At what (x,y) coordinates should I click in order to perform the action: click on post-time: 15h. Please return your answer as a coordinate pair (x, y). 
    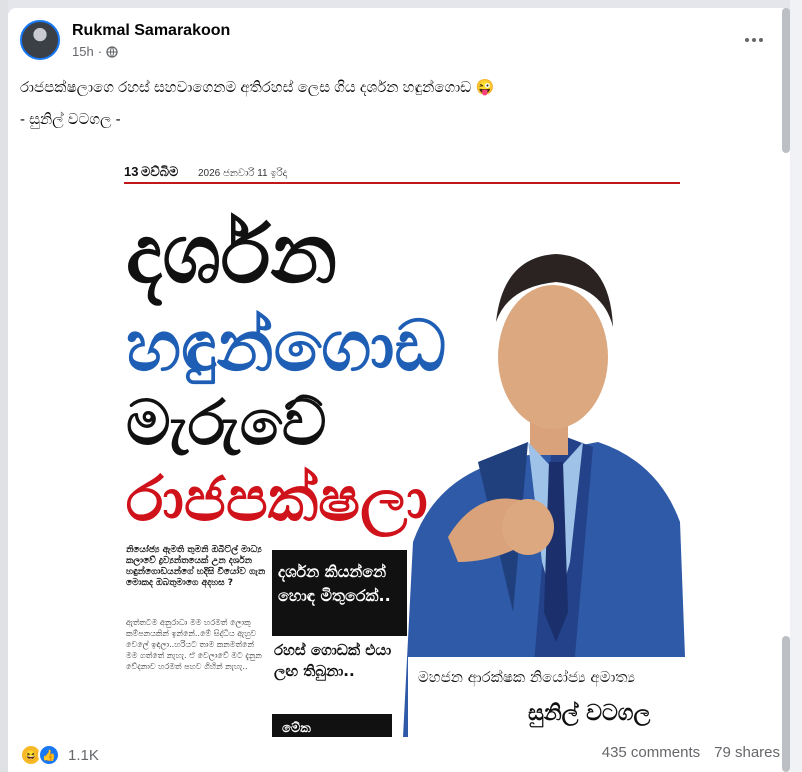
    Looking at the image, I should click on (83, 51).